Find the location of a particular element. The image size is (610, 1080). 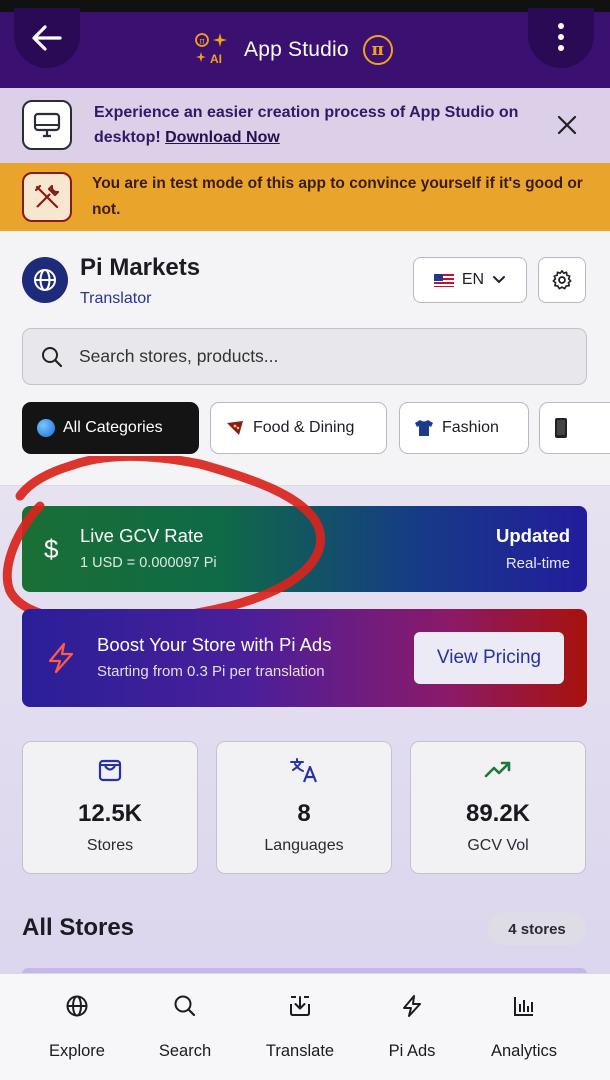

stat-card-languages: 8 Languages is located at coordinates (304, 807).